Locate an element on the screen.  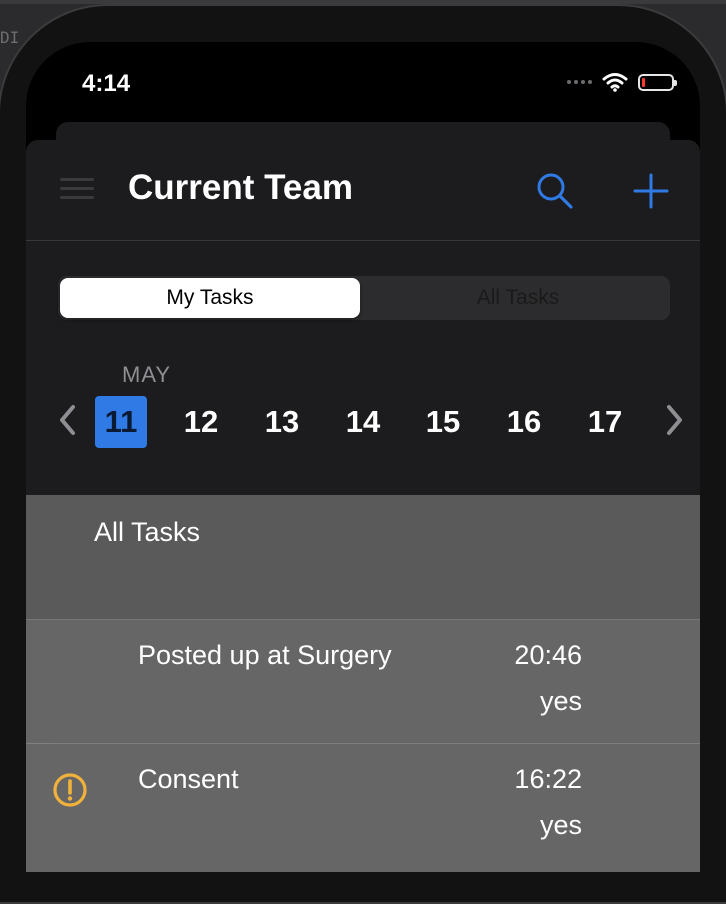
status-indicators is located at coordinates (622, 82).